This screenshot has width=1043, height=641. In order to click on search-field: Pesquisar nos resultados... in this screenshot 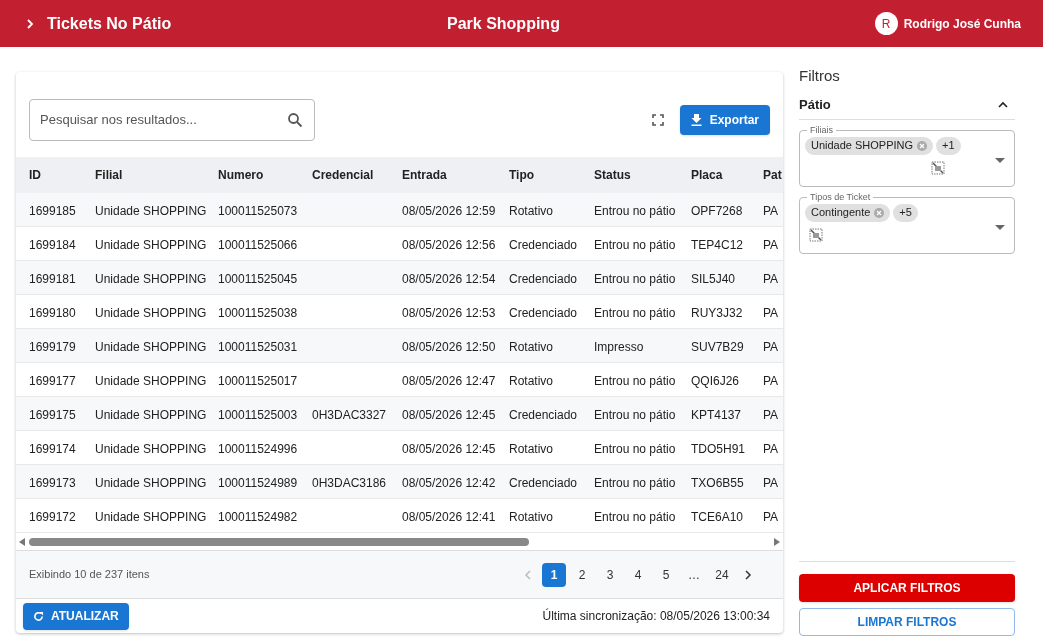, I will do `click(172, 119)`.